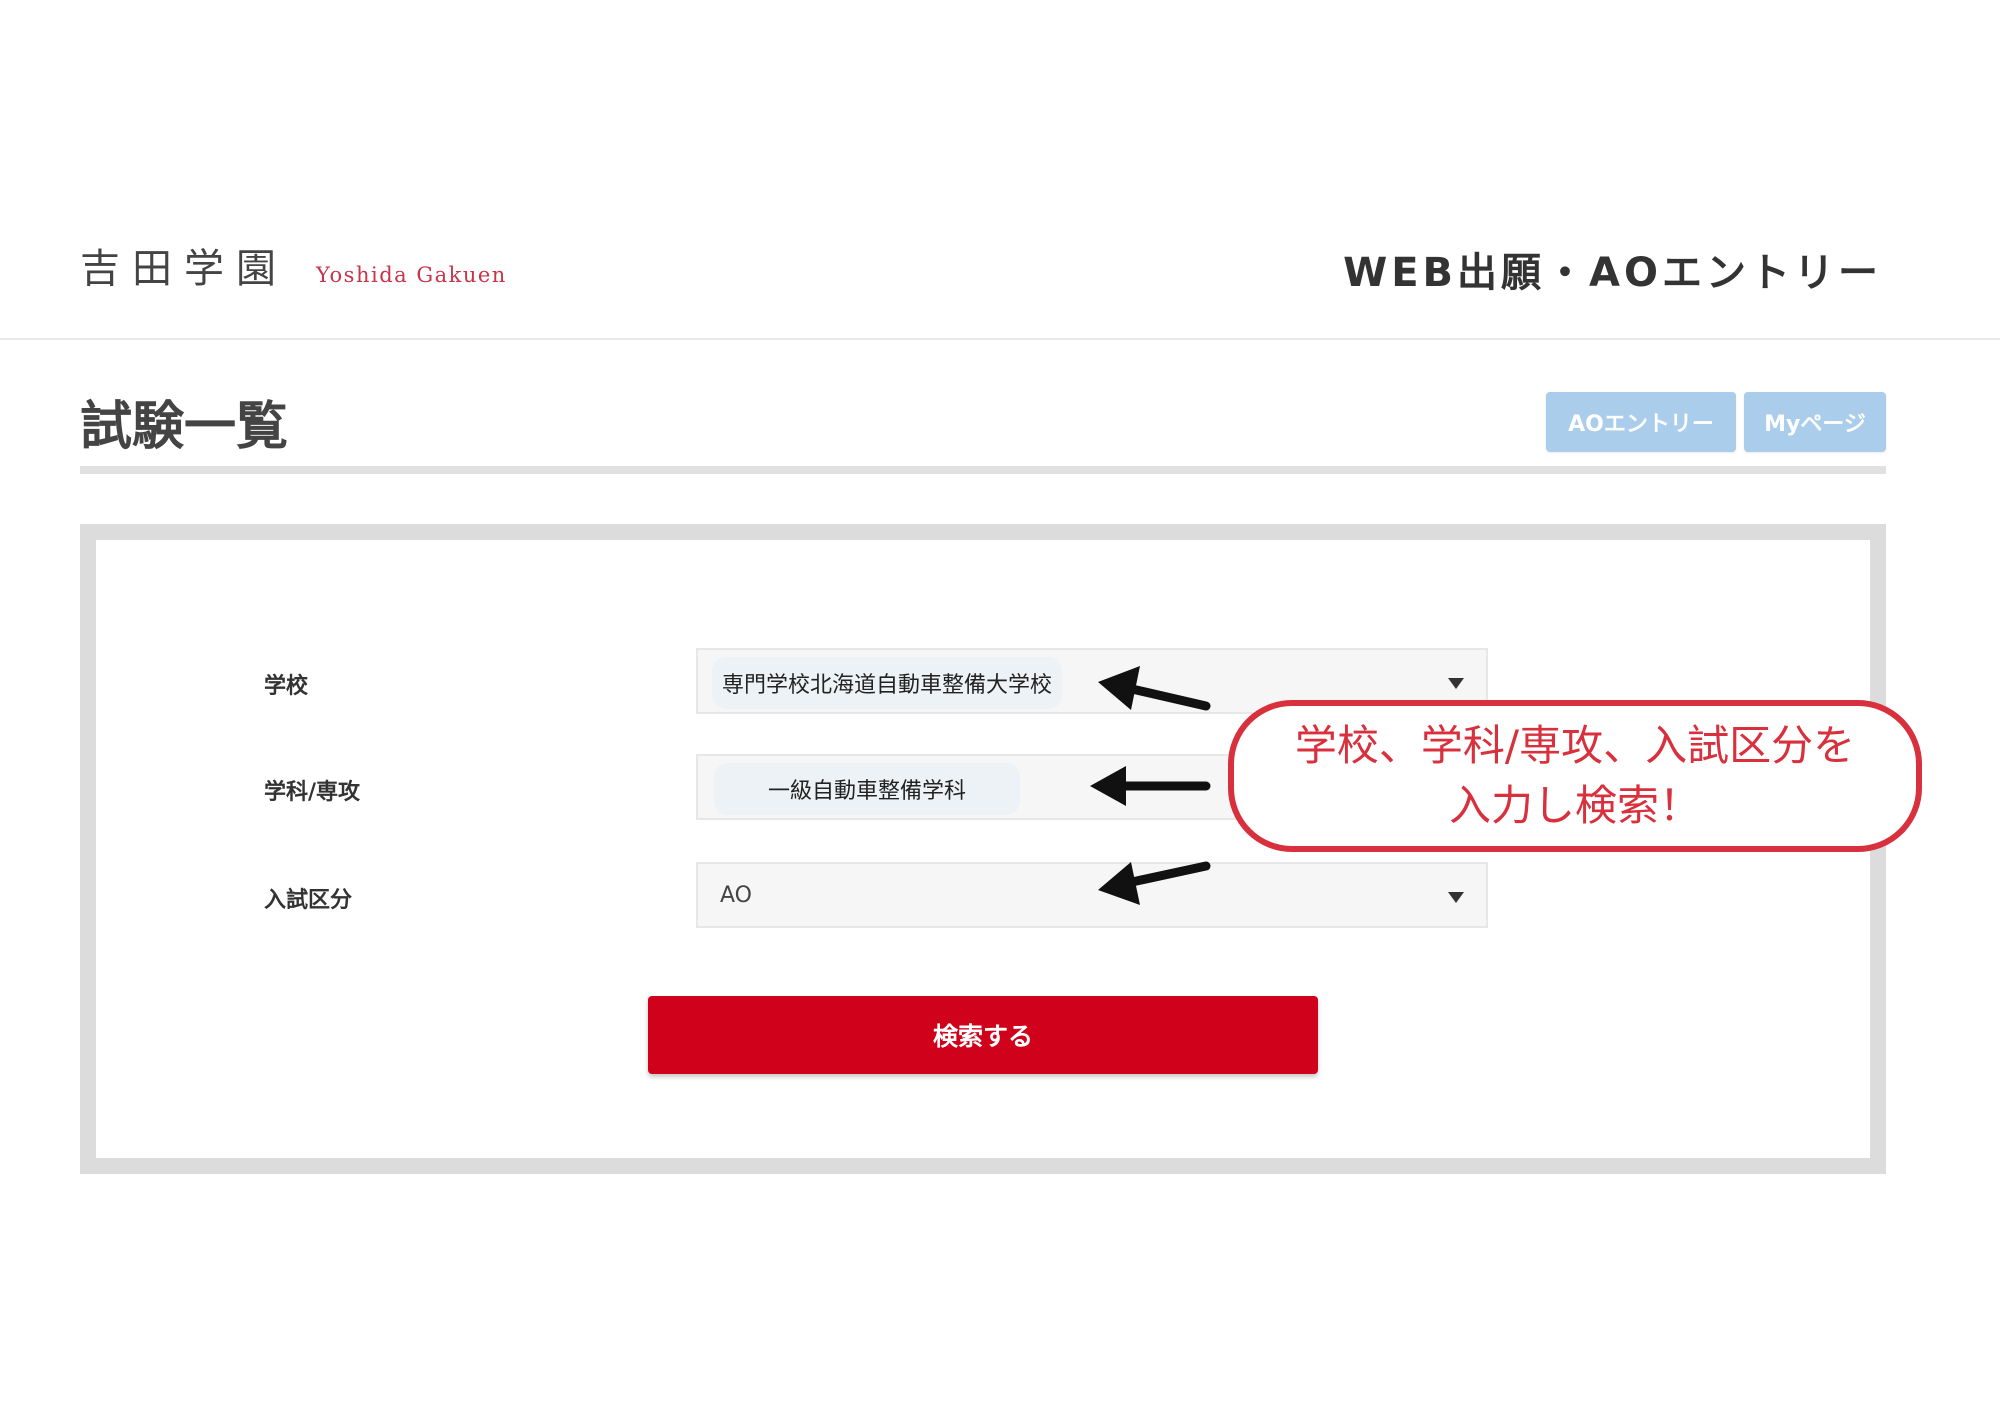 The image size is (2000, 1414). I want to click on site-title: WEB出願・AOエントリー, so click(1612, 273).